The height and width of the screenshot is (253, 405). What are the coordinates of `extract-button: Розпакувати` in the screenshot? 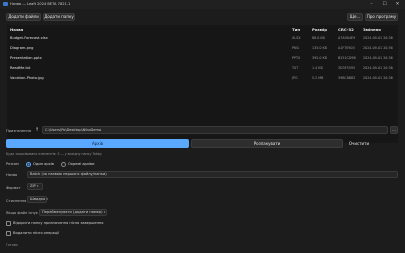 It's located at (267, 143).